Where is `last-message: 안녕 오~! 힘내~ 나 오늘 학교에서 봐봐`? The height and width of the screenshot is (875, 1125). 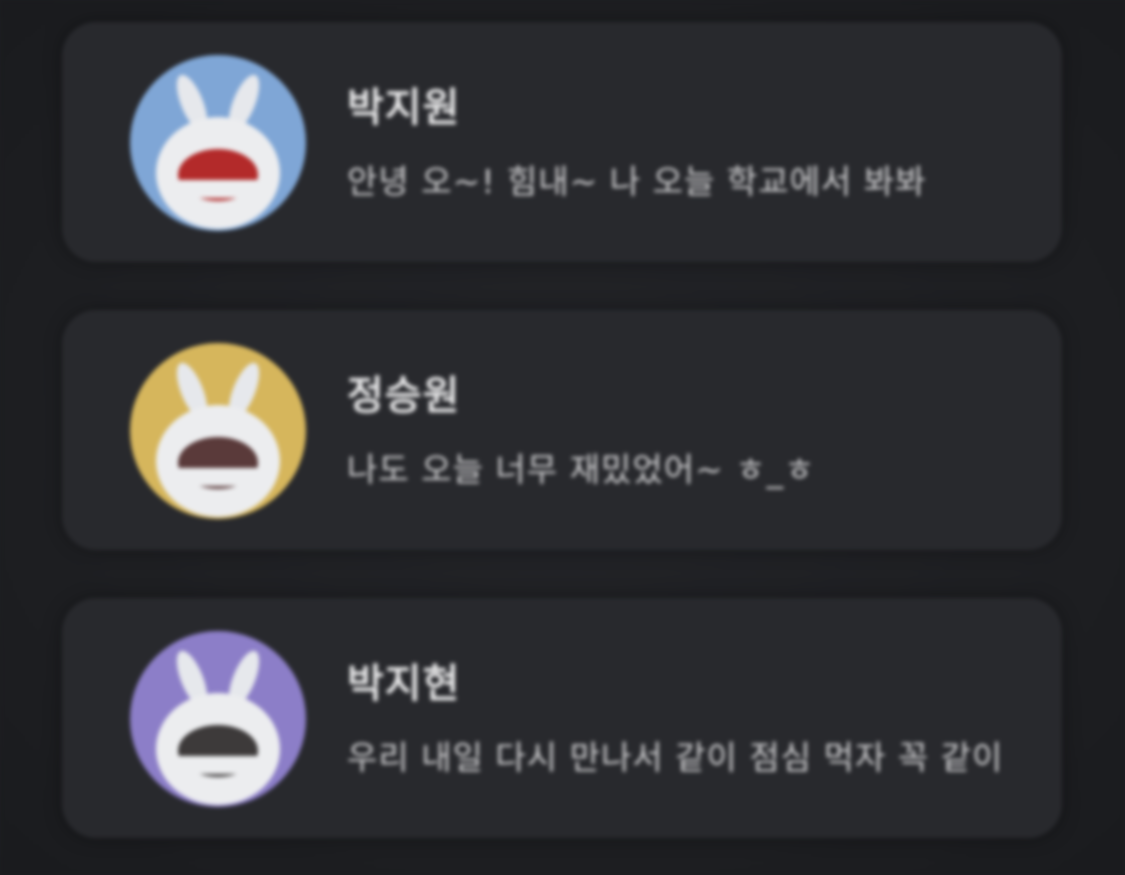 last-message: 안녕 오~! 힘내~ 나 오늘 학교에서 봐봐 is located at coordinates (637, 181).